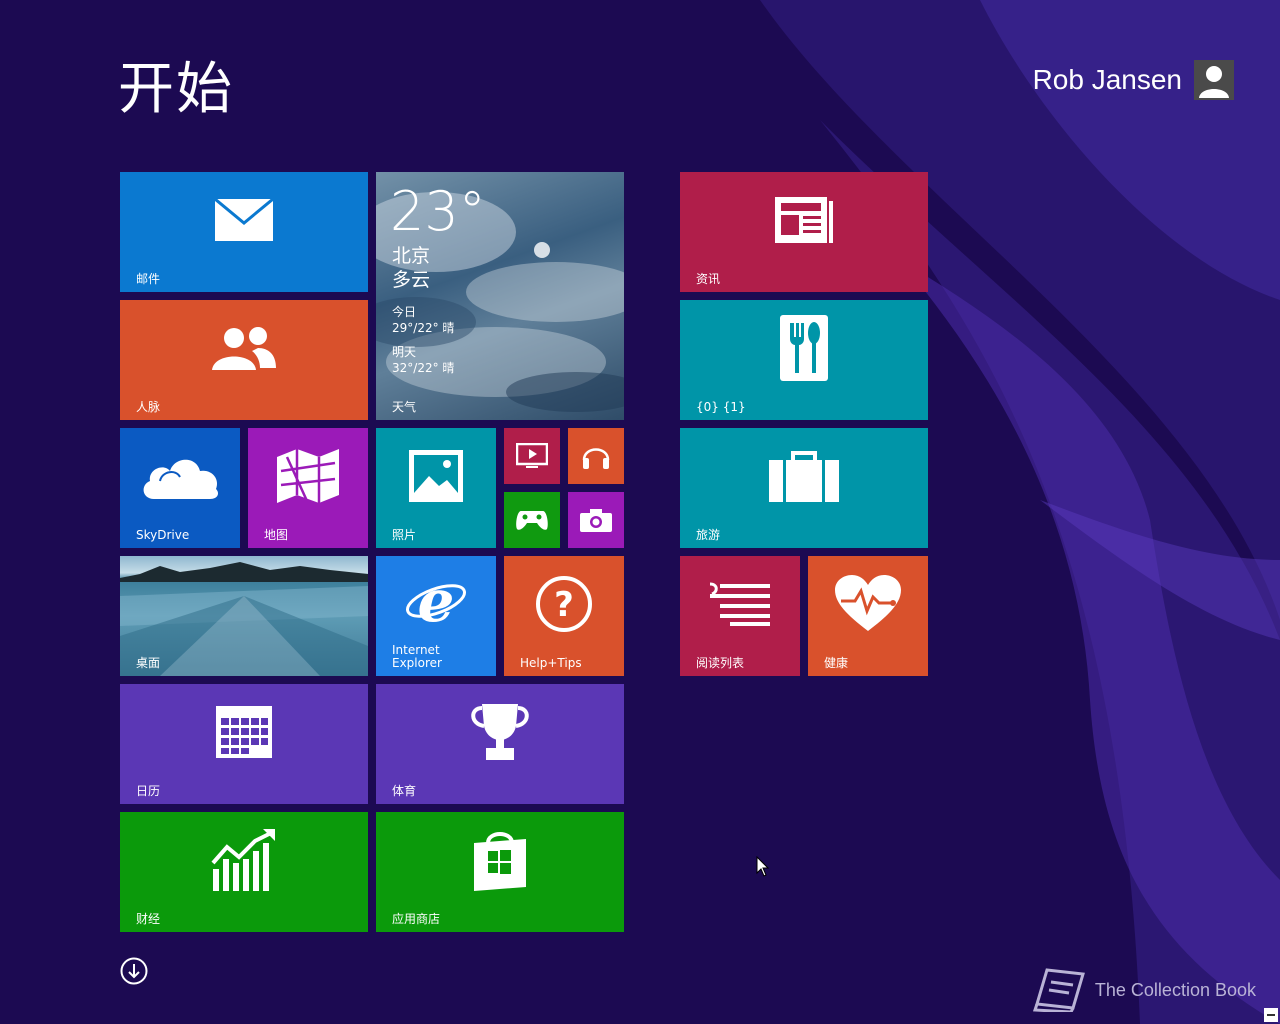  What do you see at coordinates (411, 280) in the screenshot?
I see `weather-condition: 多云` at bounding box center [411, 280].